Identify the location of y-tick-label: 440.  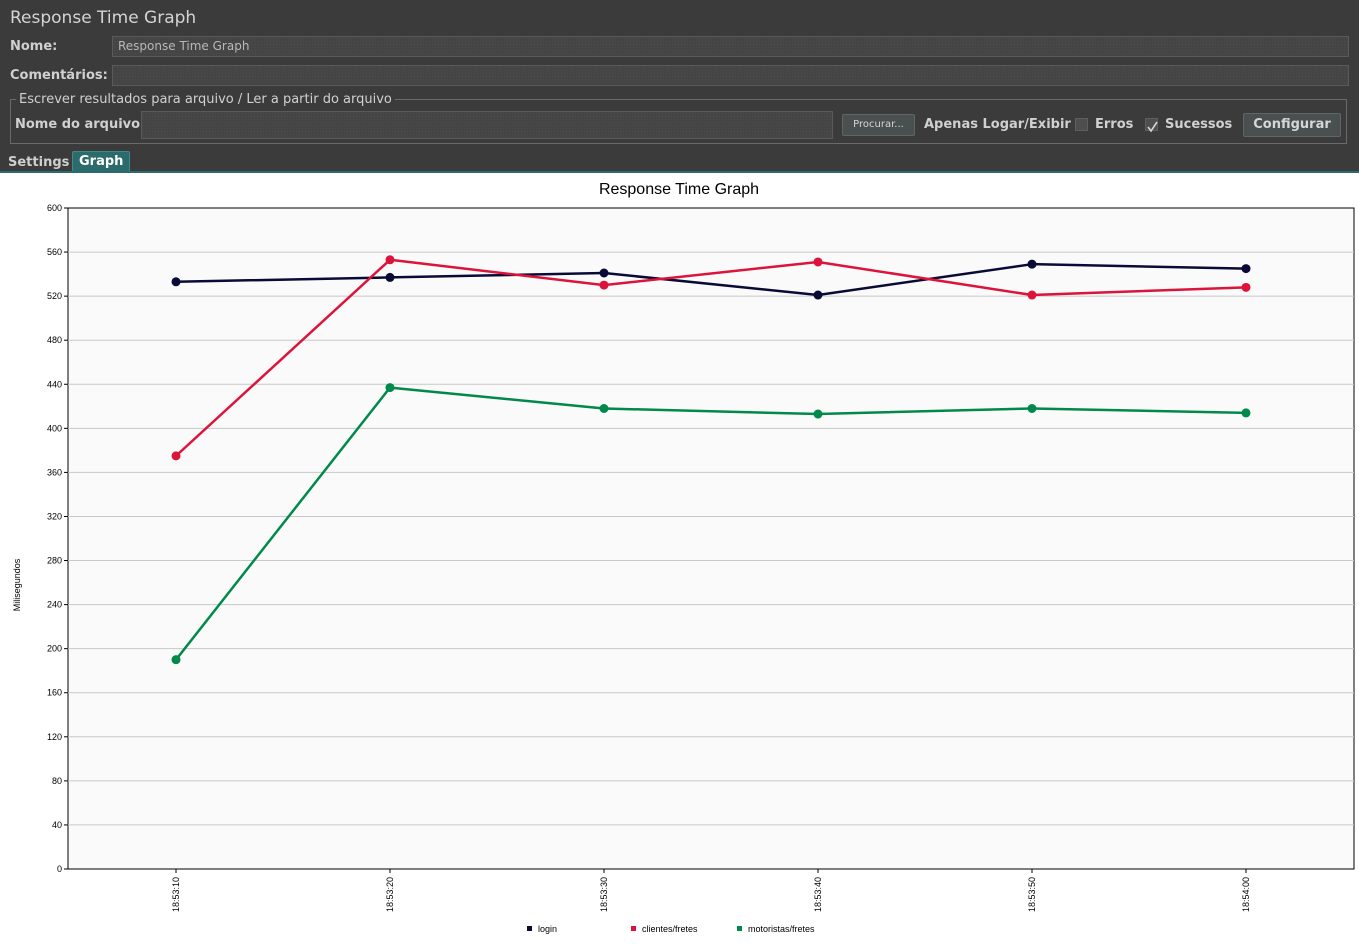
(54, 384).